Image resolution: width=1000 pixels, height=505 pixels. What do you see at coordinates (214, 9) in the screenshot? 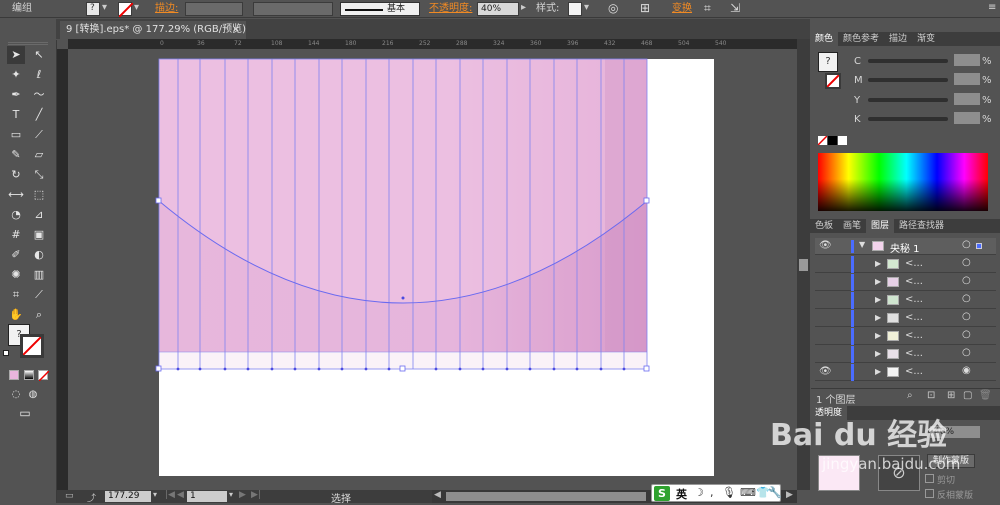
I see `stroke-weight-field` at bounding box center [214, 9].